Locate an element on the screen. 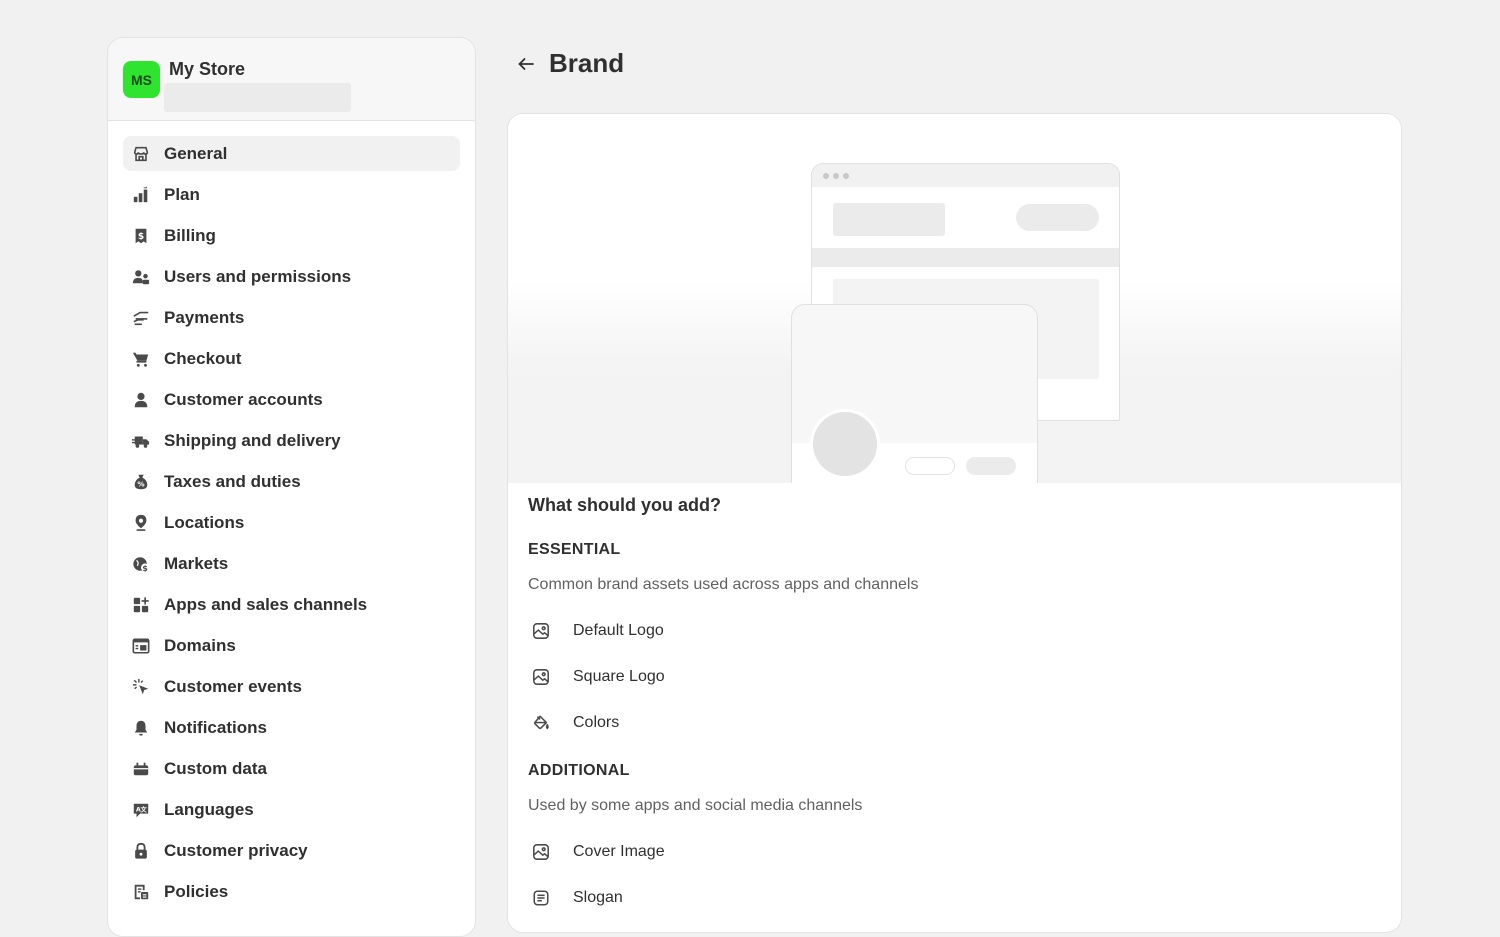 Image resolution: width=1500 pixels, height=937 pixels. sidebar-item-taxes-and-duties: % Taxes and duties is located at coordinates (291, 481).